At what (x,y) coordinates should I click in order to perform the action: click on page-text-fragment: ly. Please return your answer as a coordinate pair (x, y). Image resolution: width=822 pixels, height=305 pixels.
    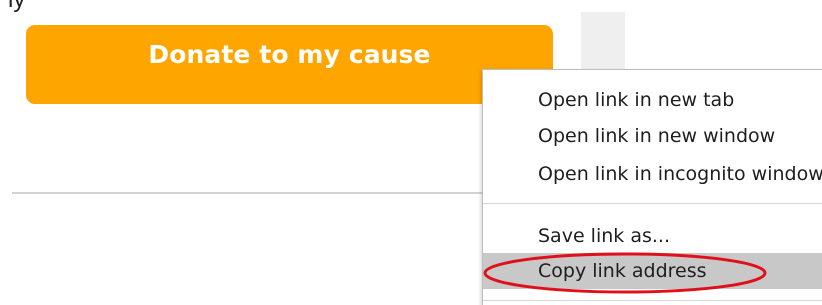
    Looking at the image, I should click on (16, 7).